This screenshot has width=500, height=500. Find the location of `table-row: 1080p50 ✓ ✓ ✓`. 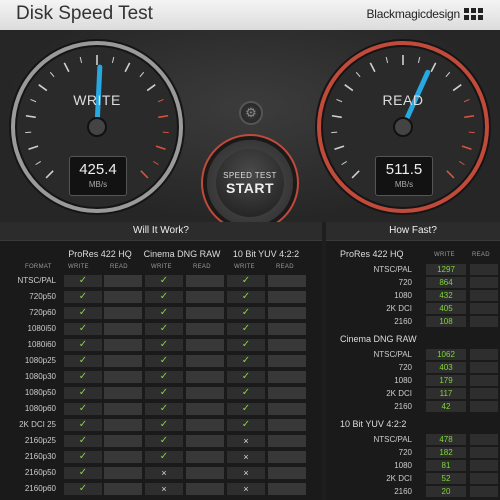

table-row: 1080p50 ✓ ✓ ✓ is located at coordinates (161, 393).